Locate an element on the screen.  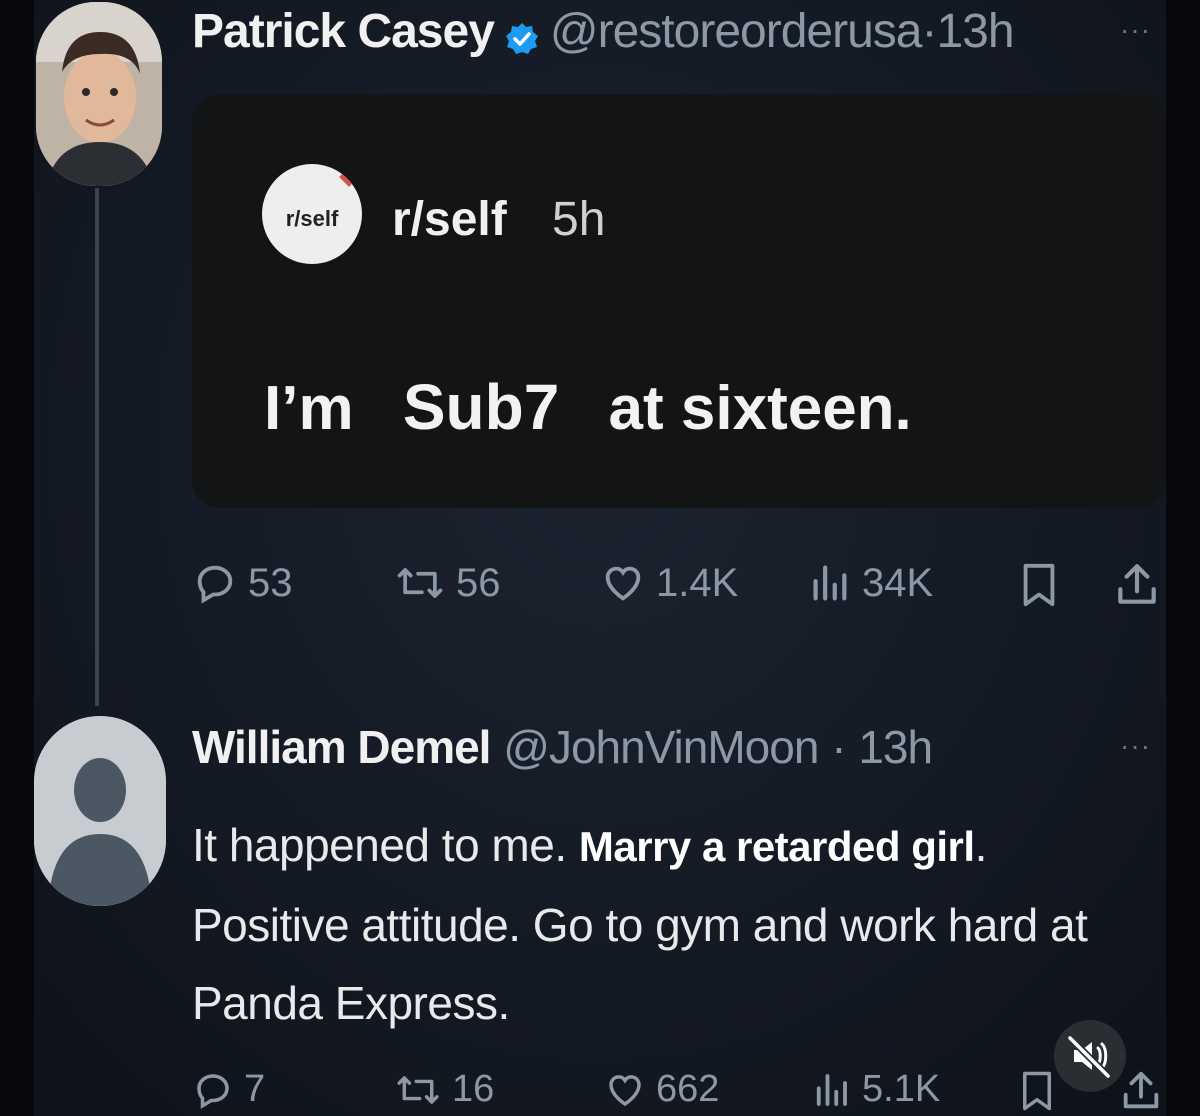
reply-count: 53 is located at coordinates (270, 582).